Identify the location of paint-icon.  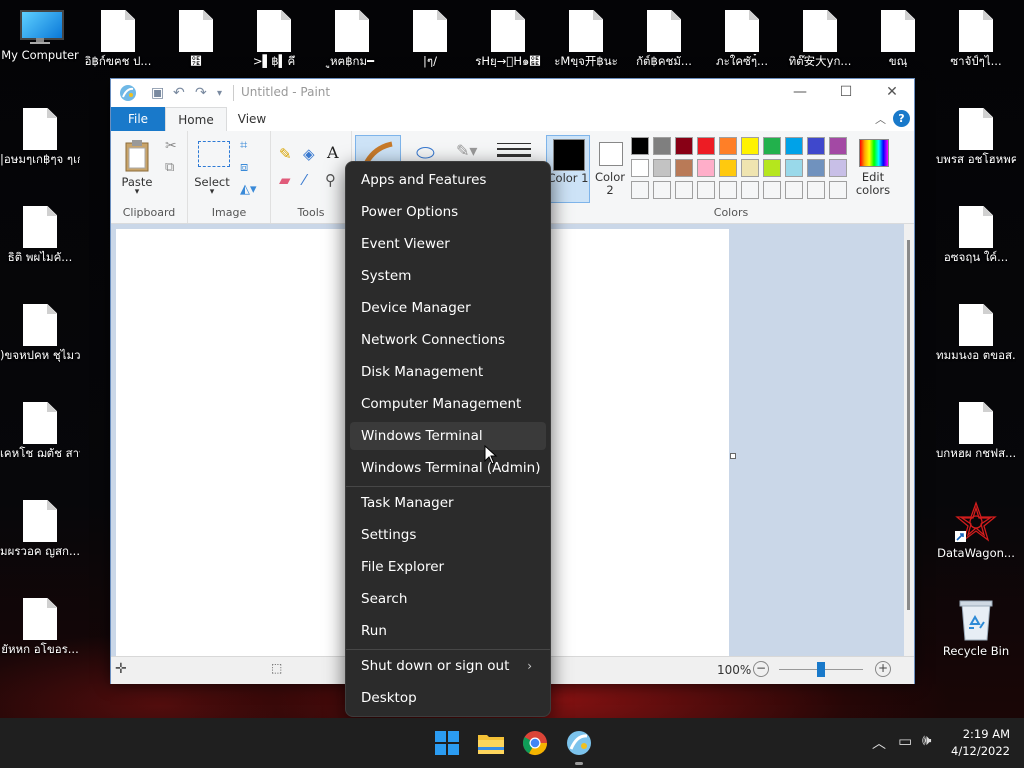
(579, 743).